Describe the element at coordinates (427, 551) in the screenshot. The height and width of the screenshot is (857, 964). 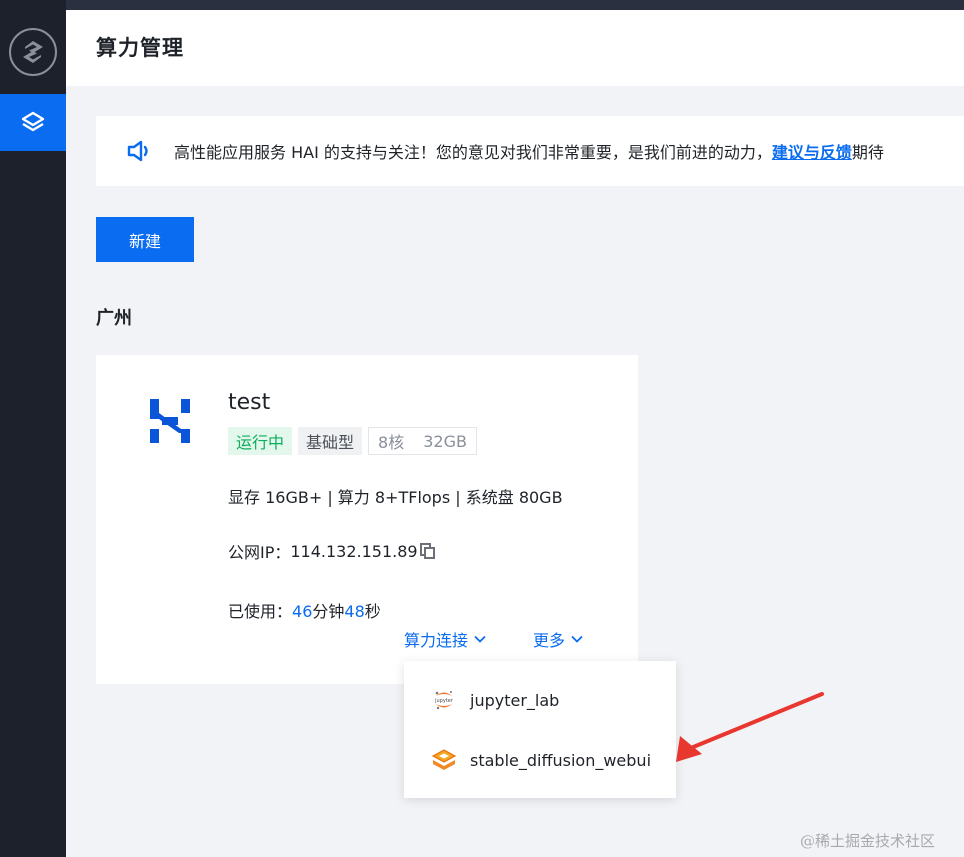
I see `copy-icon` at that location.